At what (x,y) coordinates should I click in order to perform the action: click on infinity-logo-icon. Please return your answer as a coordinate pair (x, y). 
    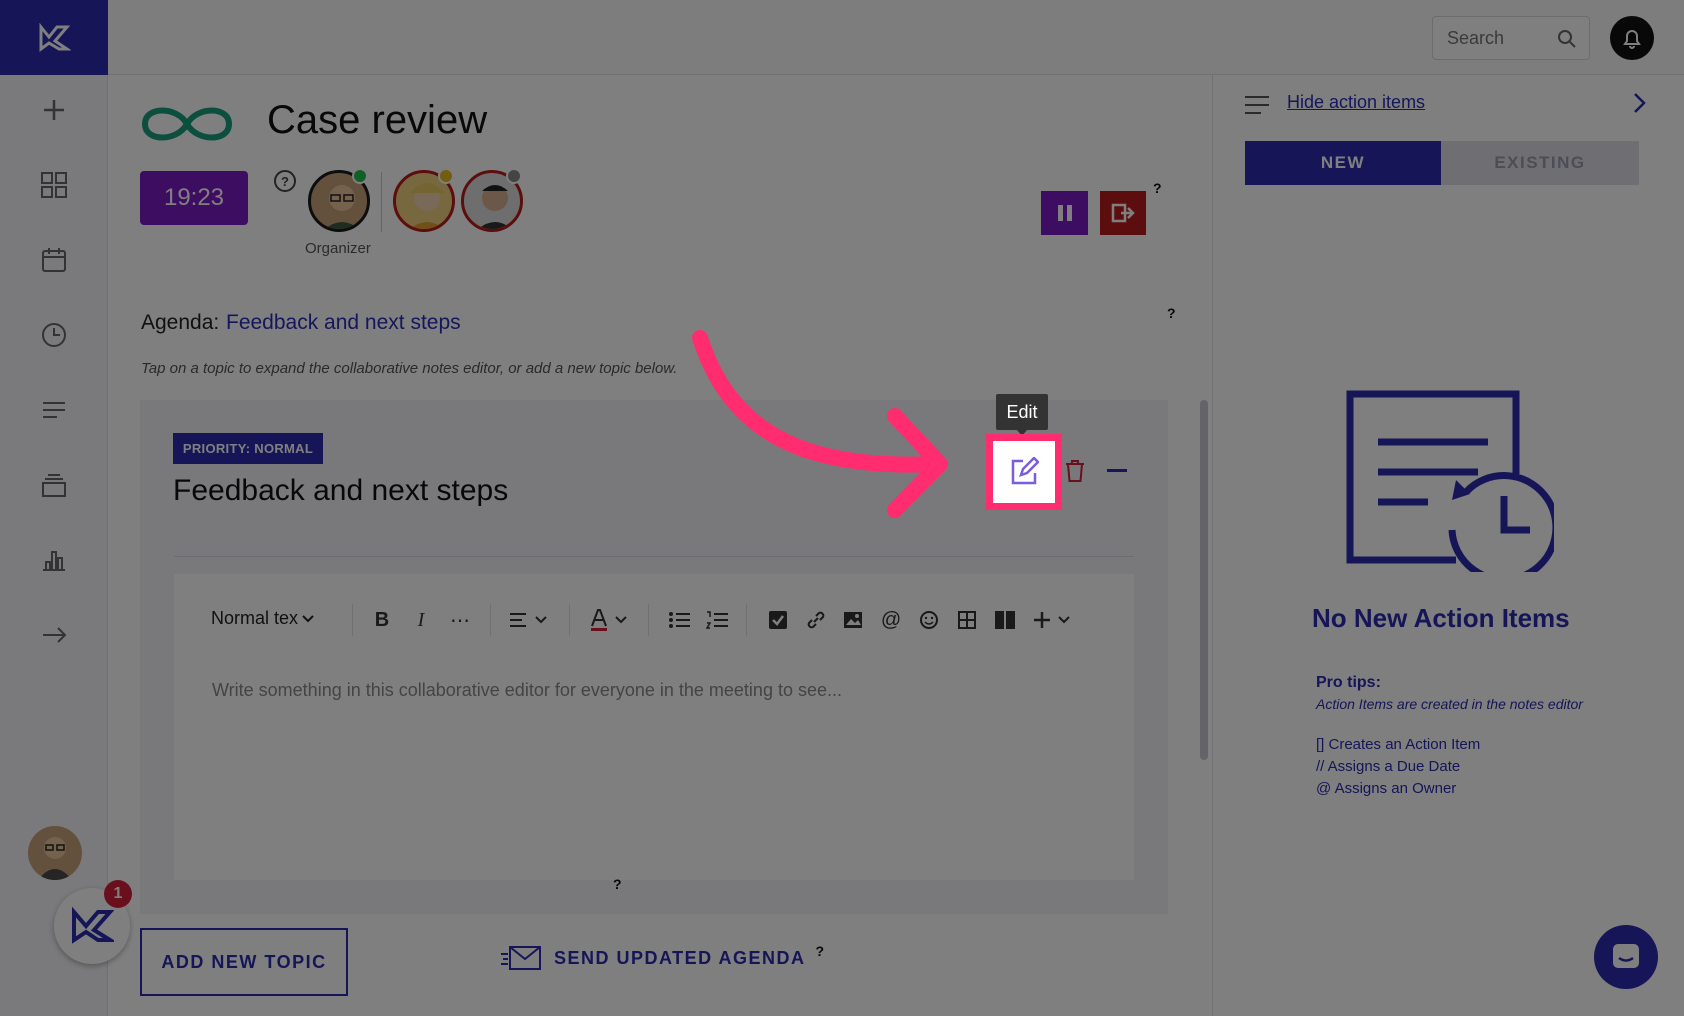
    Looking at the image, I should click on (187, 124).